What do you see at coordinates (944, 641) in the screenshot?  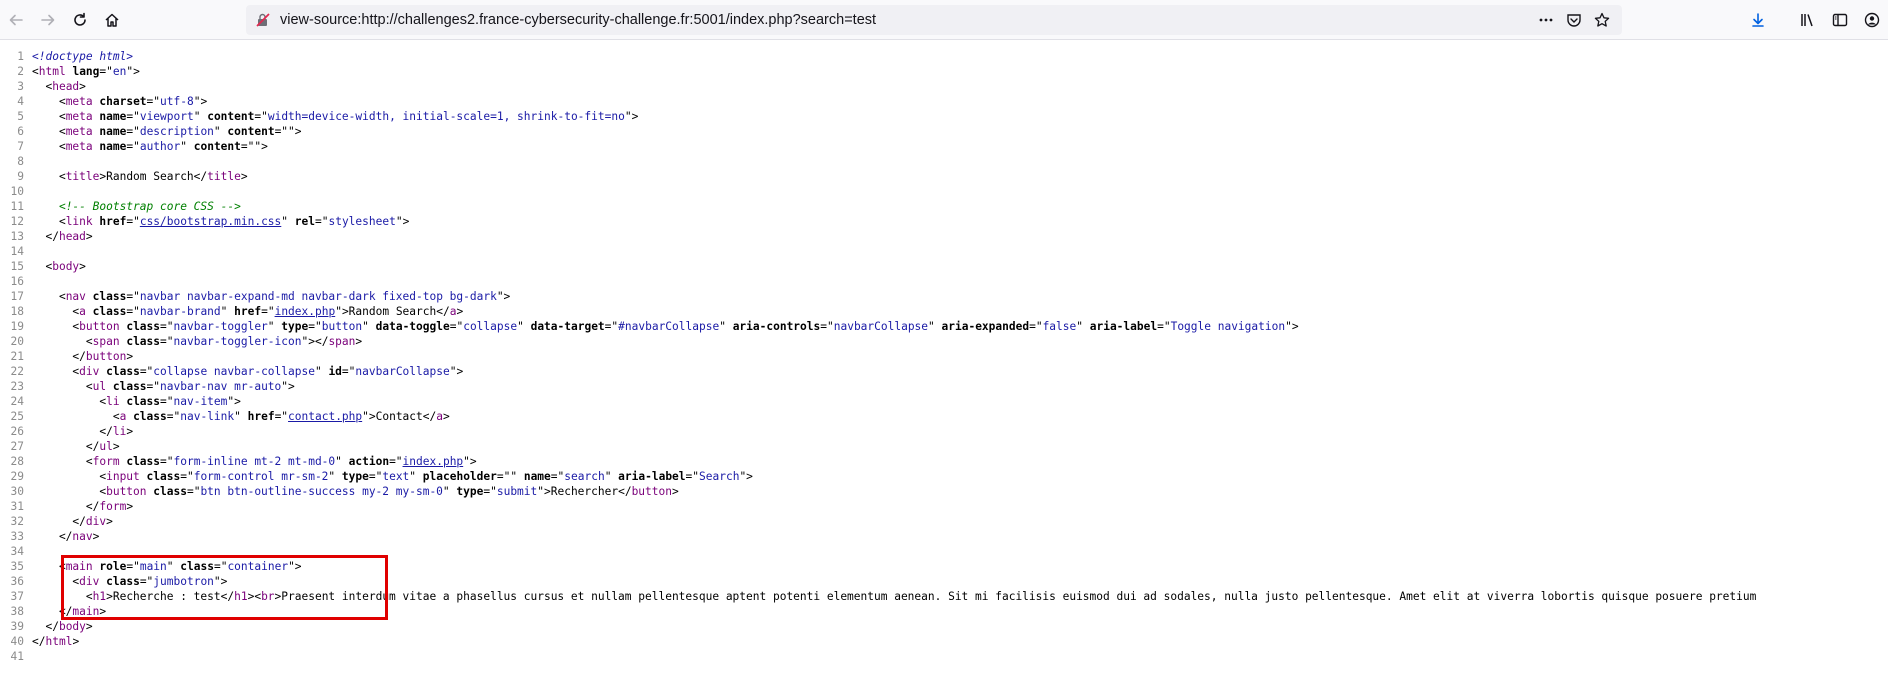 I see `source-line: 40 </html>` at bounding box center [944, 641].